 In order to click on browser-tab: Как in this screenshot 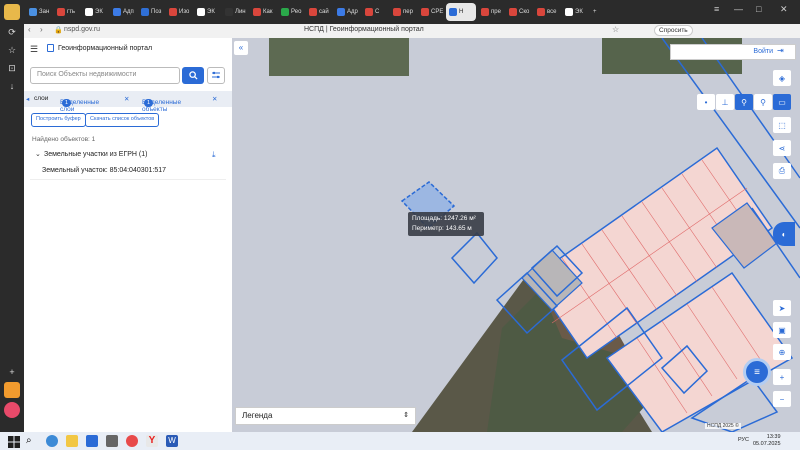, I will do `click(263, 12)`.